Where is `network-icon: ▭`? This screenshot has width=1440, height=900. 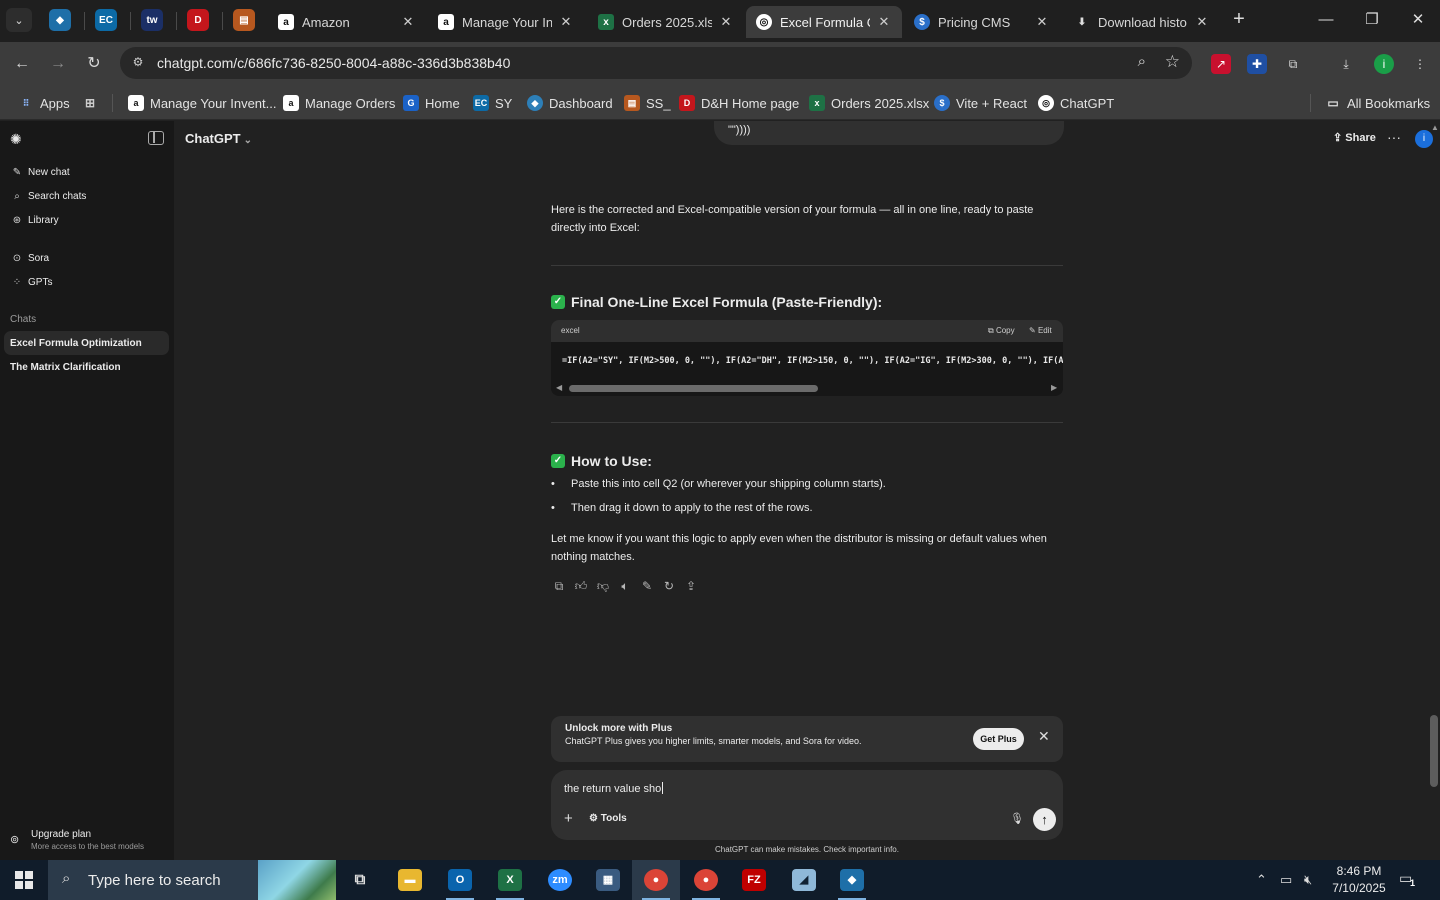
network-icon: ▭ is located at coordinates (1286, 880).